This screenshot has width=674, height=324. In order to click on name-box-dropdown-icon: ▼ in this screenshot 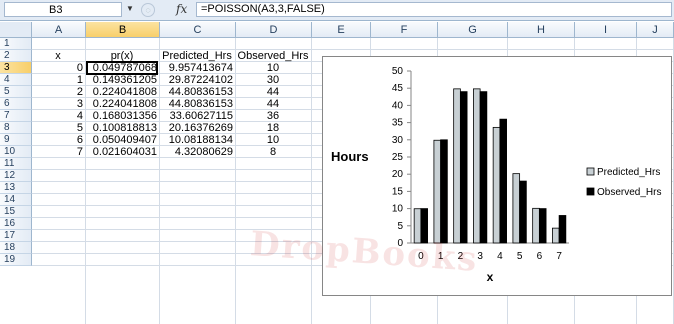, I will do `click(130, 8)`.